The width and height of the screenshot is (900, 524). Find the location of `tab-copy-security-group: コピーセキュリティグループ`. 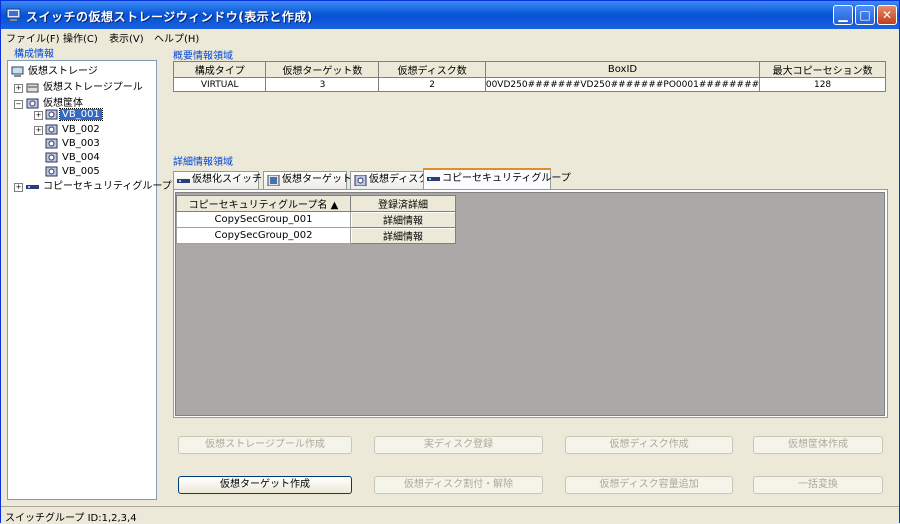

tab-copy-security-group: コピーセキュリティグループ is located at coordinates (497, 179).